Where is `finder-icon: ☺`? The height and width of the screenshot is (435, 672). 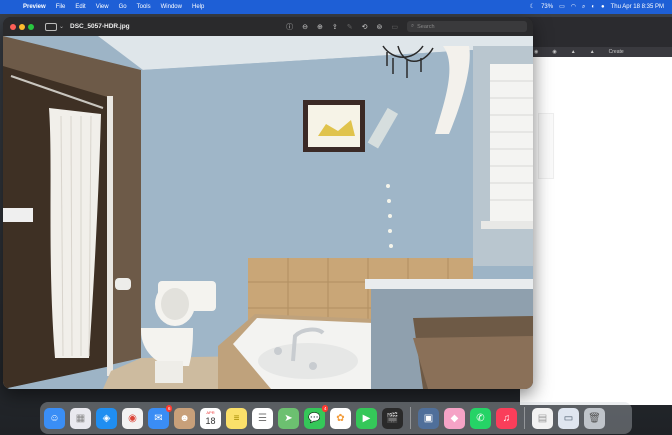 finder-icon: ☺ is located at coordinates (54, 418).